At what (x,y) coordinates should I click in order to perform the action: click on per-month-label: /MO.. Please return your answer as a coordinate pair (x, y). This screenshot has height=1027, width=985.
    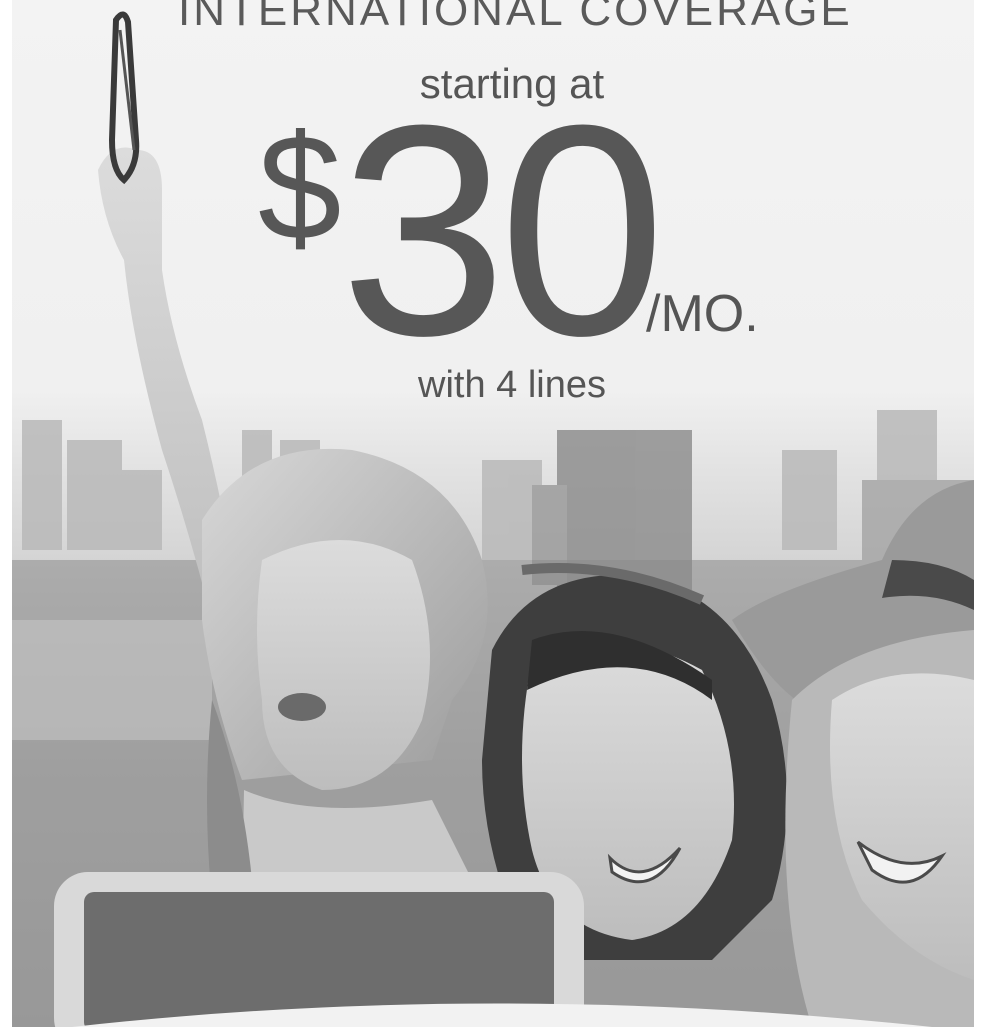
    Looking at the image, I should click on (702, 314).